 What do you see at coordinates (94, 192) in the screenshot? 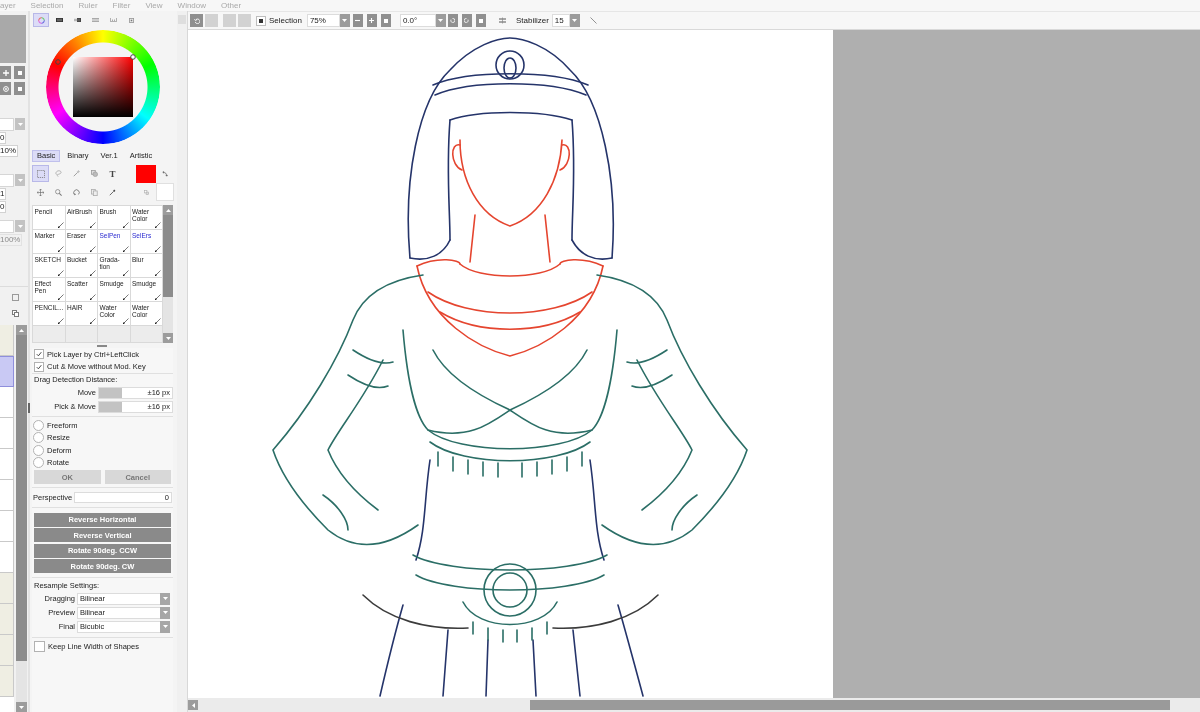
I see `pages-icon` at bounding box center [94, 192].